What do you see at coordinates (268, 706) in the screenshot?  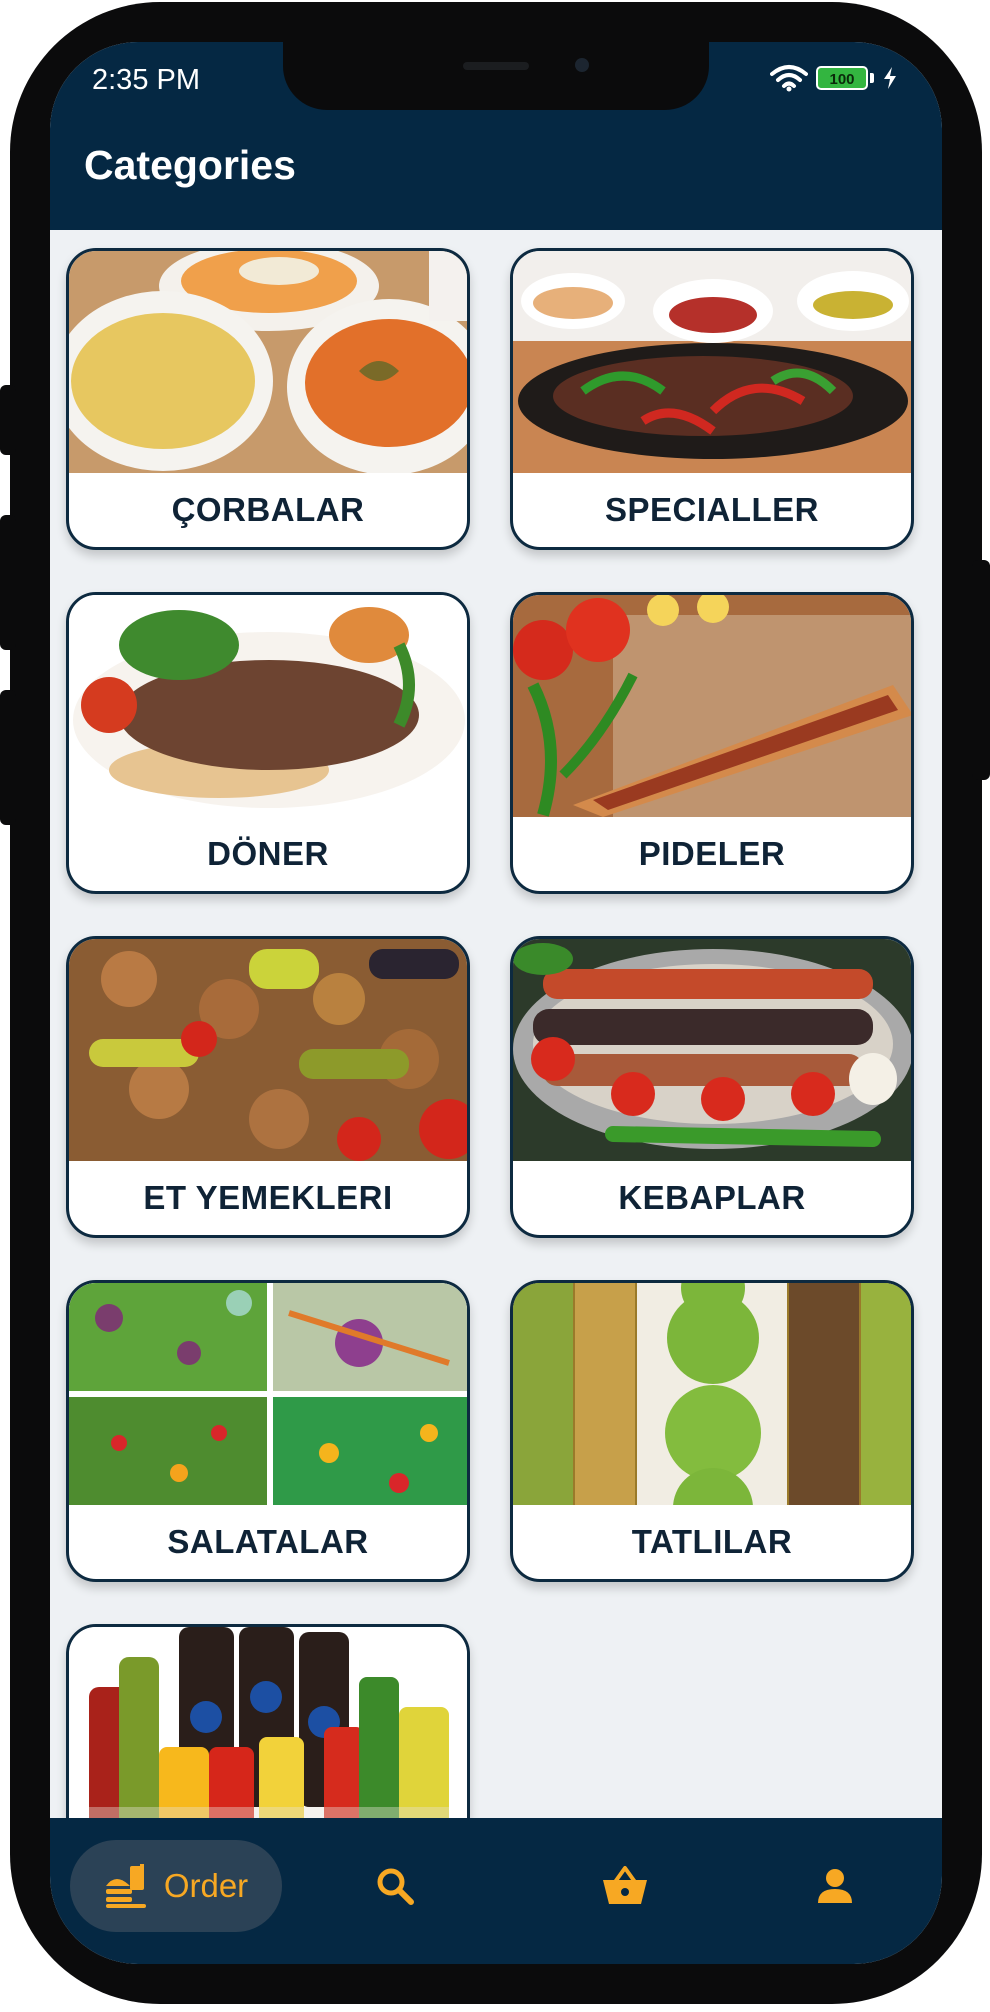 I see `category-image-doner` at bounding box center [268, 706].